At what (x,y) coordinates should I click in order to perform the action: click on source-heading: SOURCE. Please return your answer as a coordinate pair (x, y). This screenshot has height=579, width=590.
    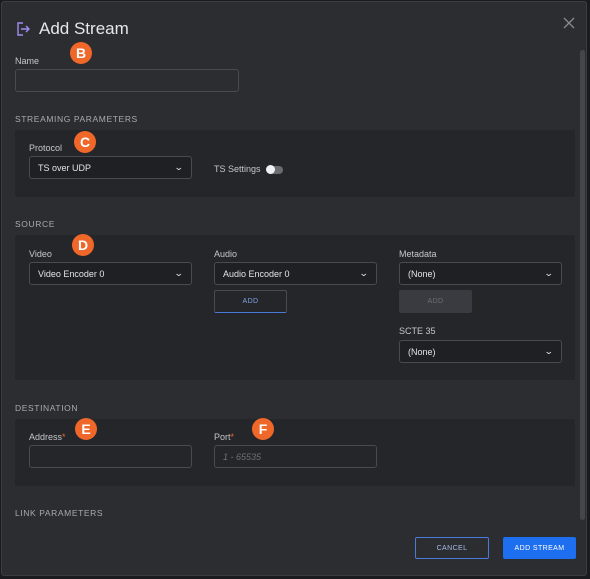
    Looking at the image, I should click on (35, 224).